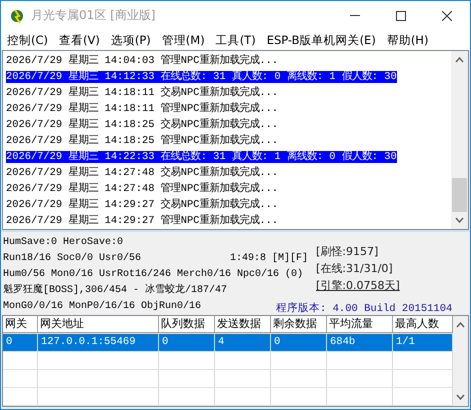 Image resolution: width=471 pixels, height=410 pixels. I want to click on column-header: 网关, so click(20, 324).